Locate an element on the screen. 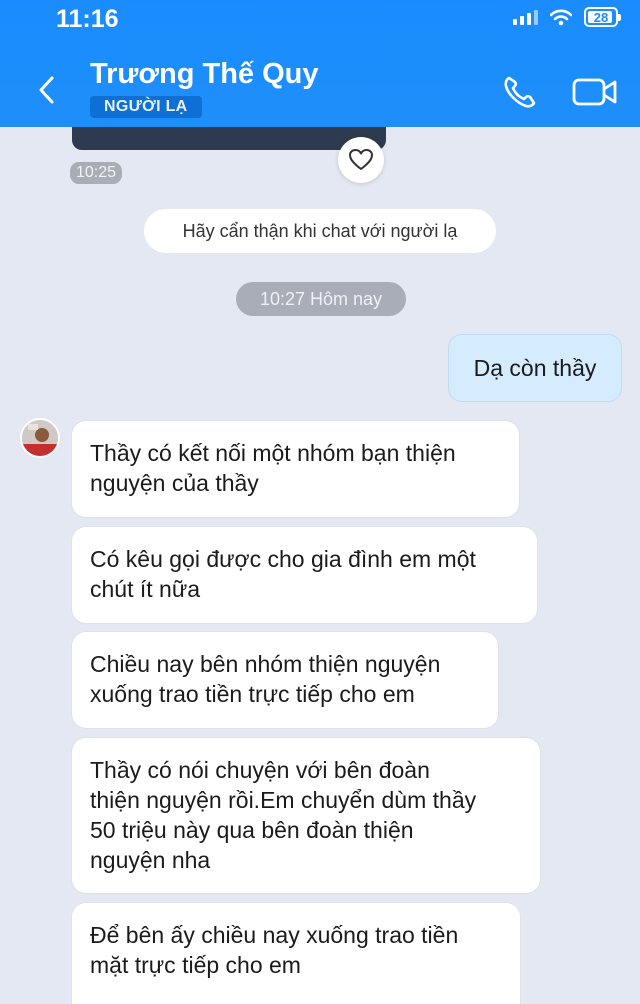 The height and width of the screenshot is (1004, 640). chat-header: 11:16 28 Trương Thế Quy NGƯỜI LẠ is located at coordinates (320, 63).